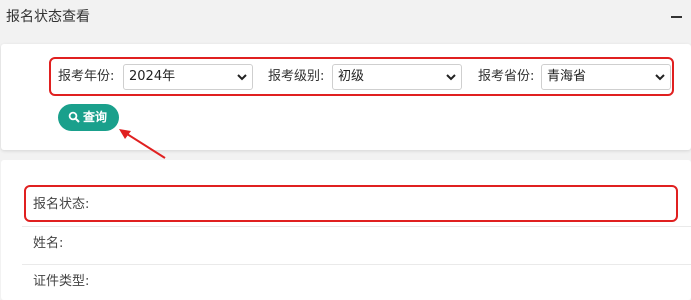  What do you see at coordinates (61, 281) in the screenshot?
I see `id-type-label: 证件类型:` at bounding box center [61, 281].